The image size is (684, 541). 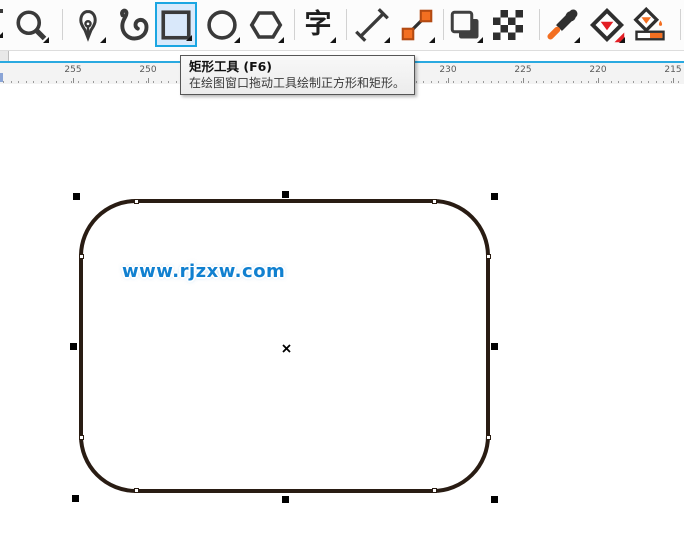 I want to click on transparency-tool-button, so click(x=508, y=24).